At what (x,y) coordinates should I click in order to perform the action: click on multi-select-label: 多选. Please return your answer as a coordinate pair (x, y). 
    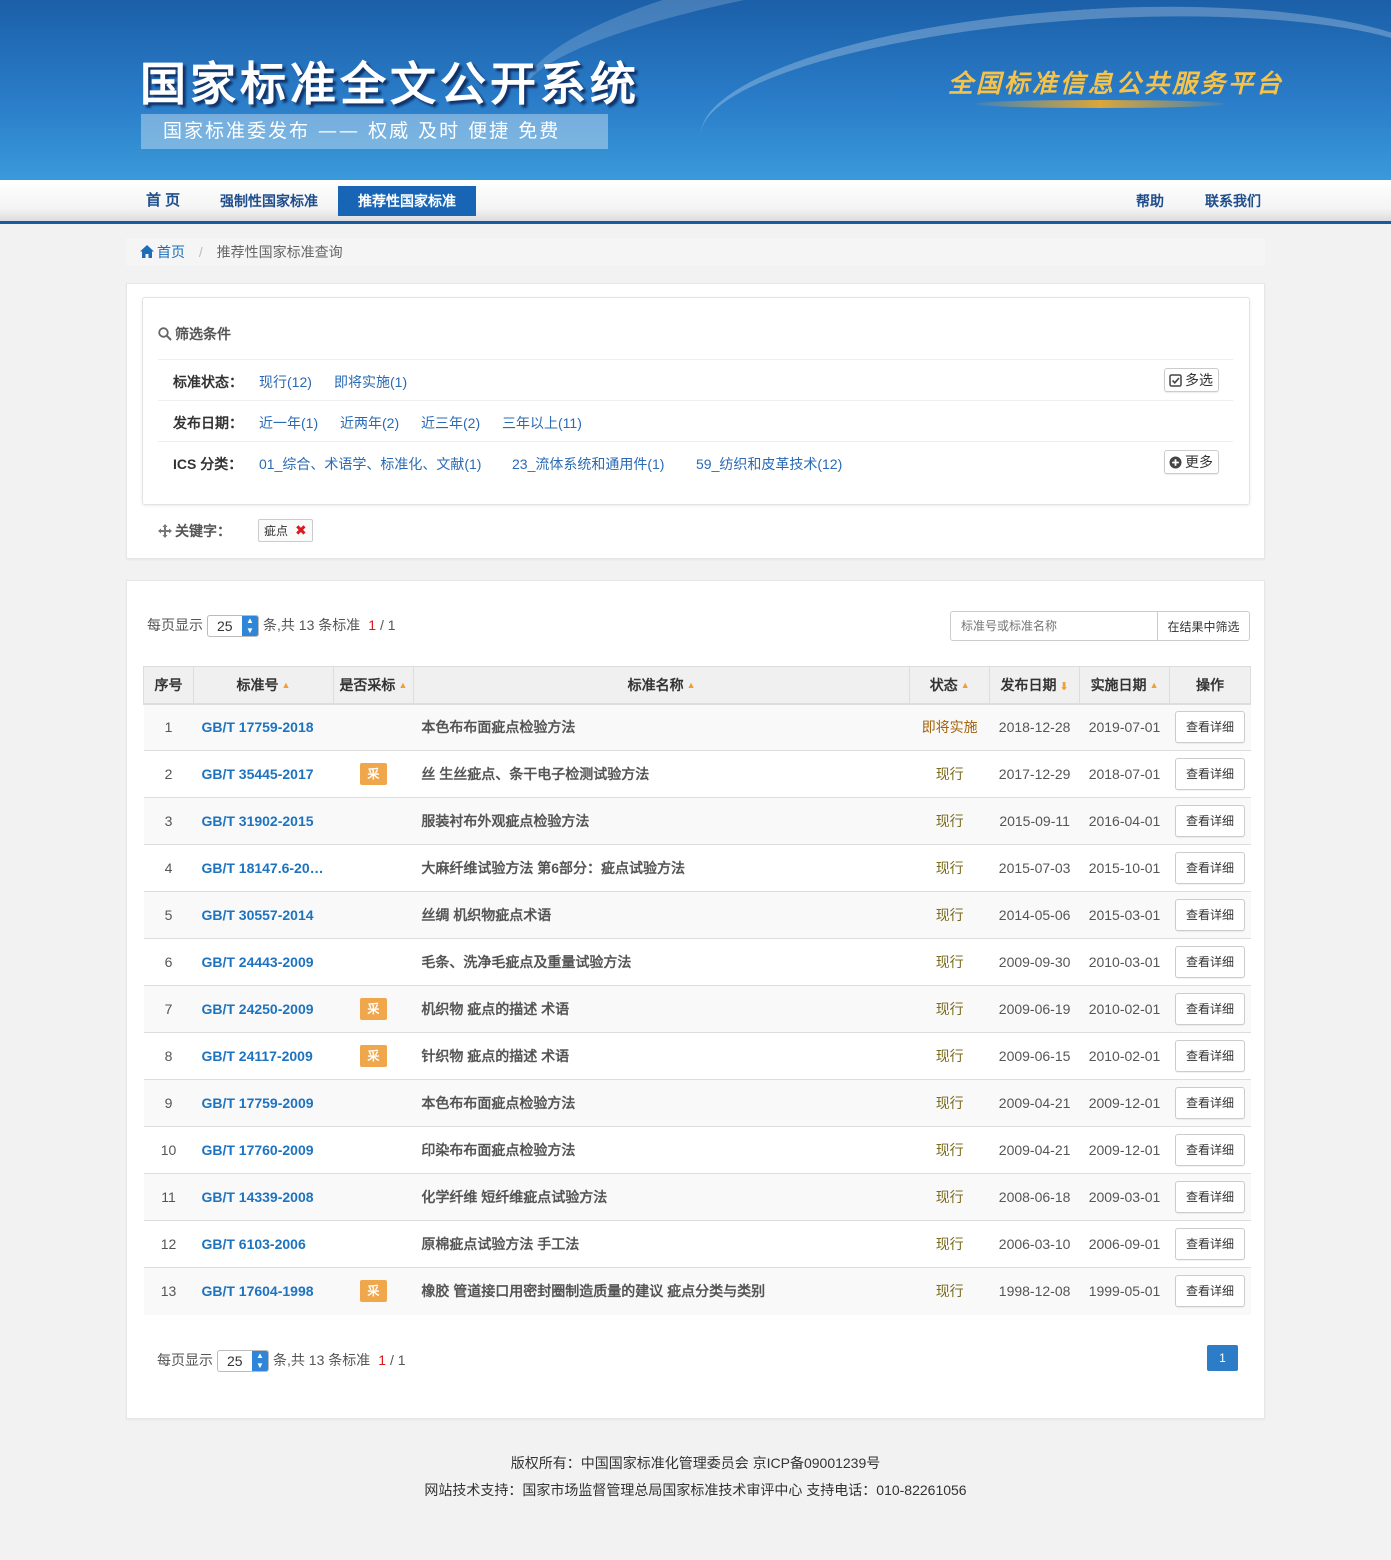
    Looking at the image, I should click on (1199, 380).